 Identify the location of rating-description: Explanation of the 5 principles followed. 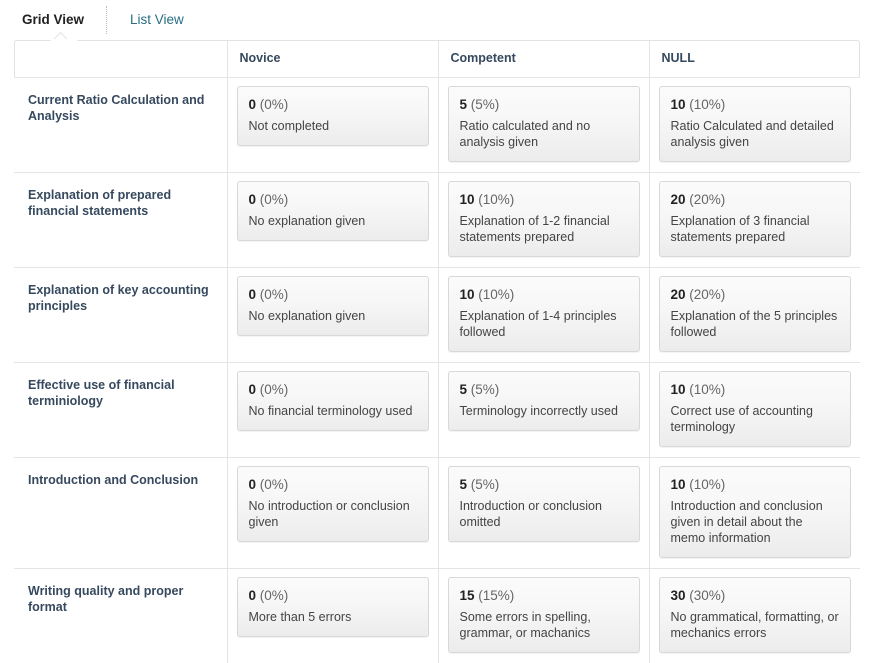
(754, 323).